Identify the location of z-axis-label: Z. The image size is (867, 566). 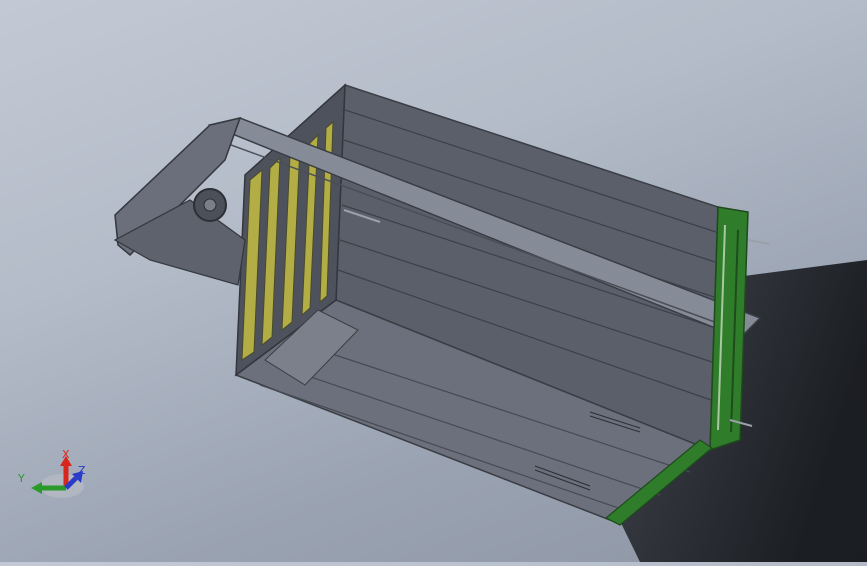
(82, 470).